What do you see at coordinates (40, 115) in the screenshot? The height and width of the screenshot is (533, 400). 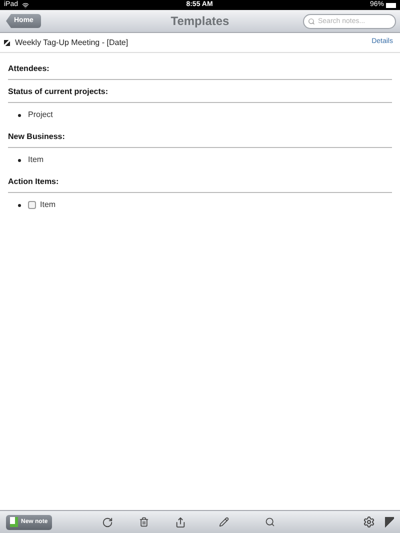 I see `list-item-text: Project` at bounding box center [40, 115].